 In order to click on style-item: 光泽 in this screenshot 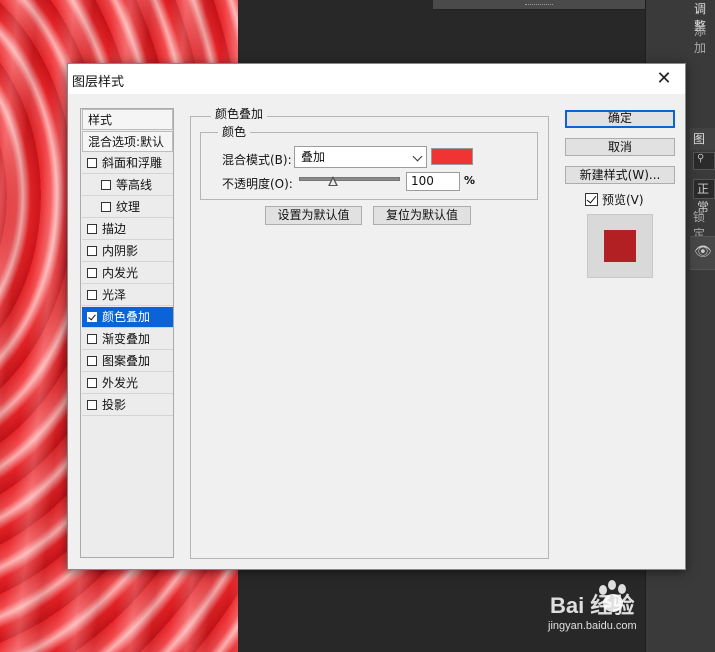, I will do `click(127, 295)`.